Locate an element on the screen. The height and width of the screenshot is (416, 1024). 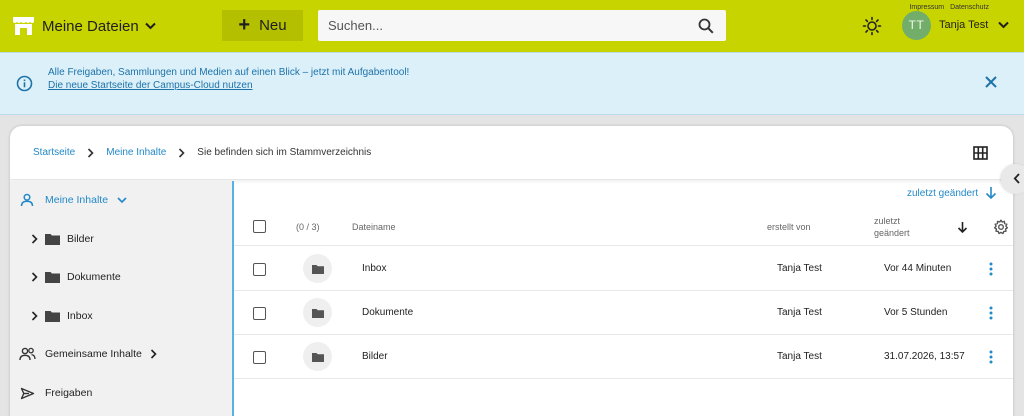
user-icon is located at coordinates (27, 200).